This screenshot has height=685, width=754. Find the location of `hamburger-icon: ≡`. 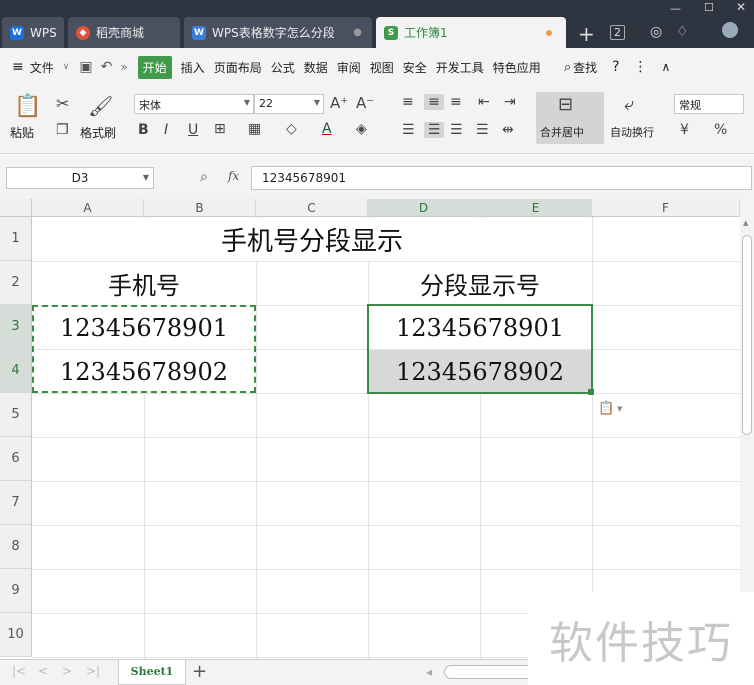

hamburger-icon: ≡ is located at coordinates (18, 67).